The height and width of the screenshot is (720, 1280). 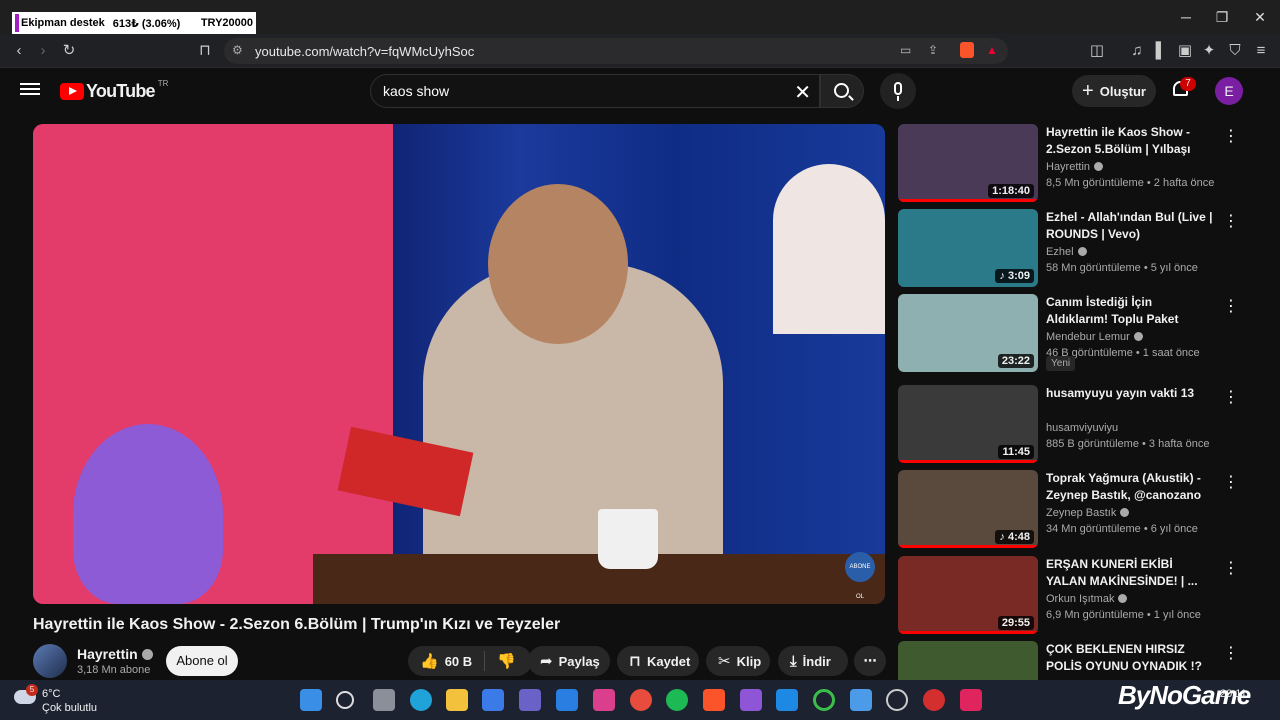 What do you see at coordinates (968, 333) in the screenshot?
I see `video-thumbnail: 23:22` at bounding box center [968, 333].